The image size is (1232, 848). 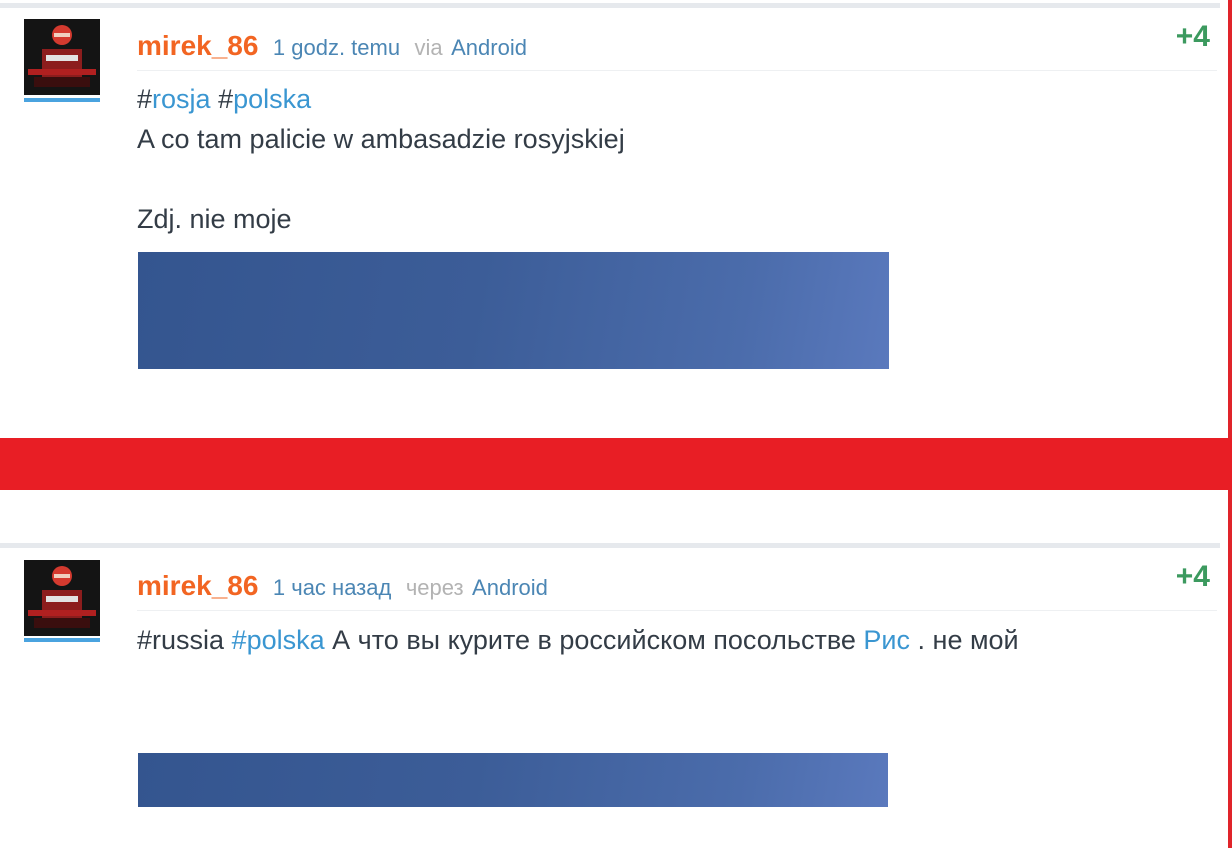 What do you see at coordinates (214, 219) in the screenshot?
I see `post-text-line2: Zdj. nie moje` at bounding box center [214, 219].